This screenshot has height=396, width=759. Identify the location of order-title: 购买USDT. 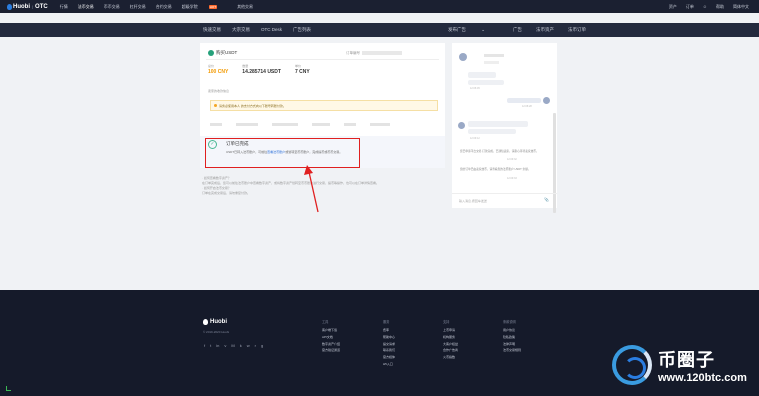
(222, 53).